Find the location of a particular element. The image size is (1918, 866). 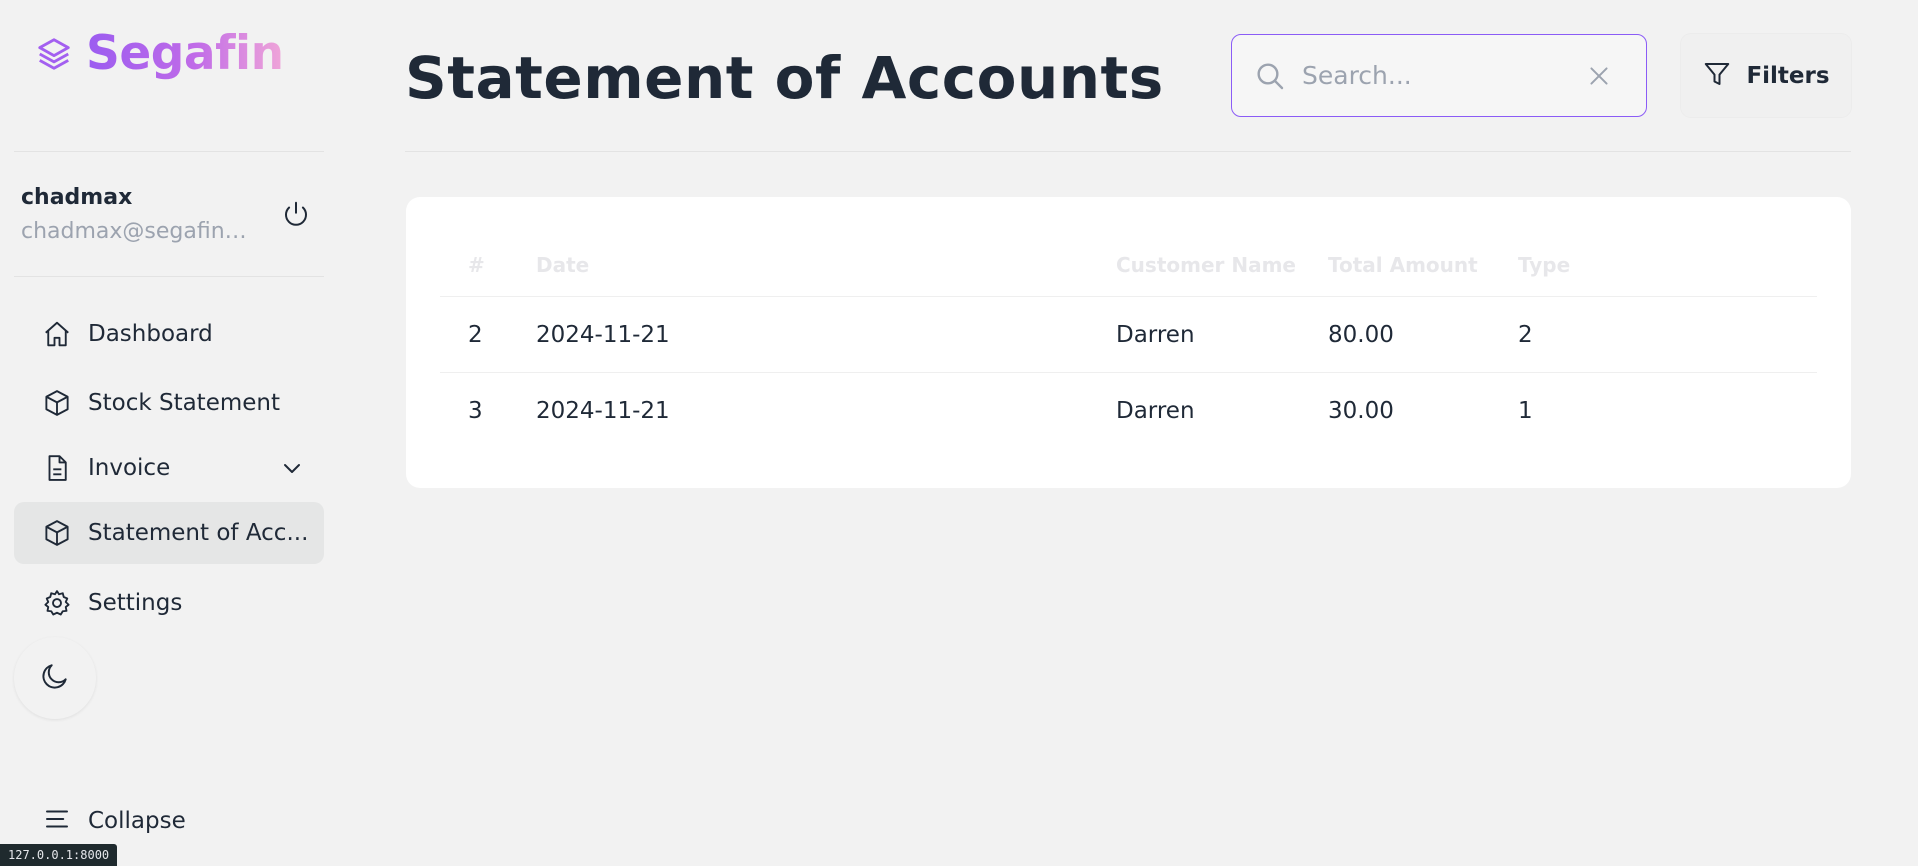

sidebar-item-label: Settings is located at coordinates (135, 603).